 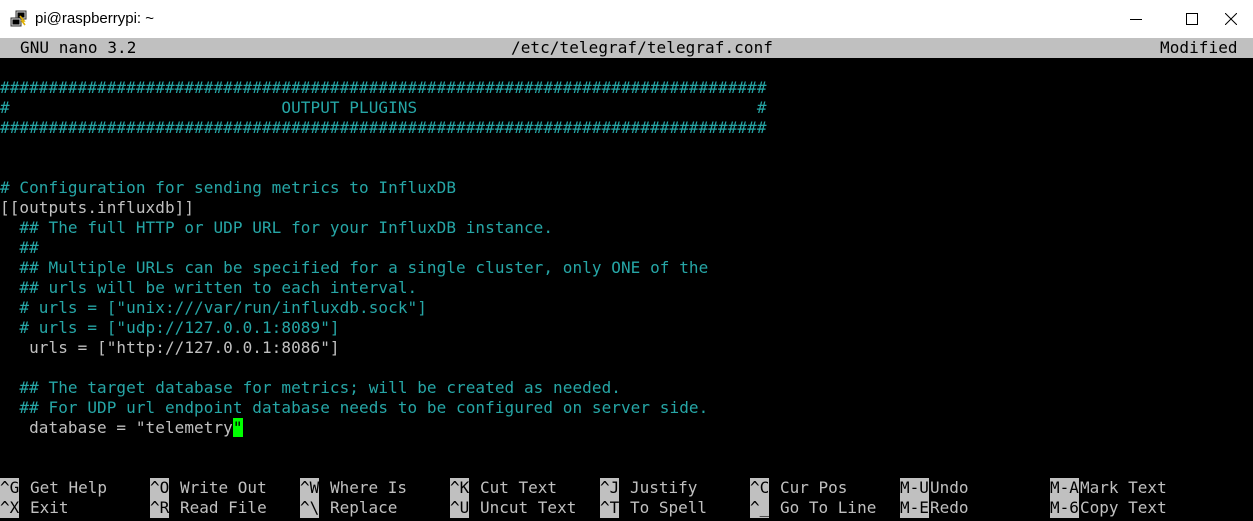 I want to click on minimize-button, so click(x=1137, y=19).